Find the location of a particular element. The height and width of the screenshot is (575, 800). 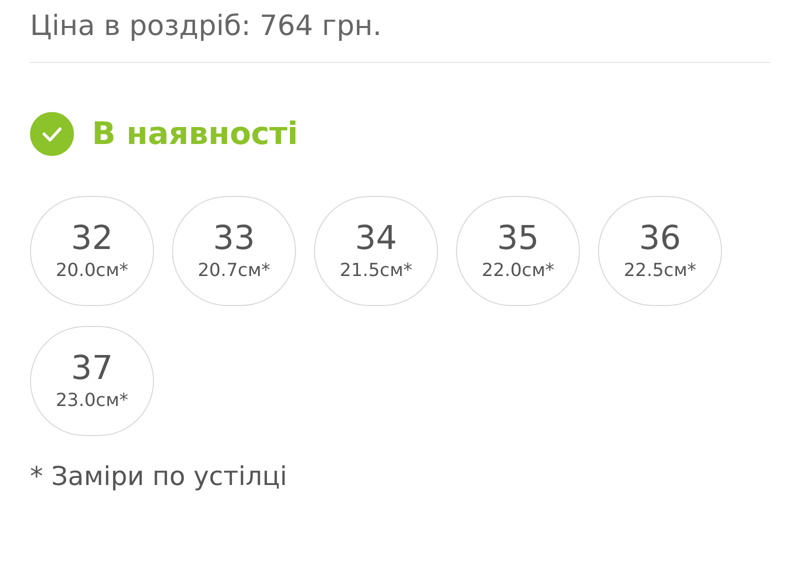

size-option: 32 20.0см* is located at coordinates (92, 251).